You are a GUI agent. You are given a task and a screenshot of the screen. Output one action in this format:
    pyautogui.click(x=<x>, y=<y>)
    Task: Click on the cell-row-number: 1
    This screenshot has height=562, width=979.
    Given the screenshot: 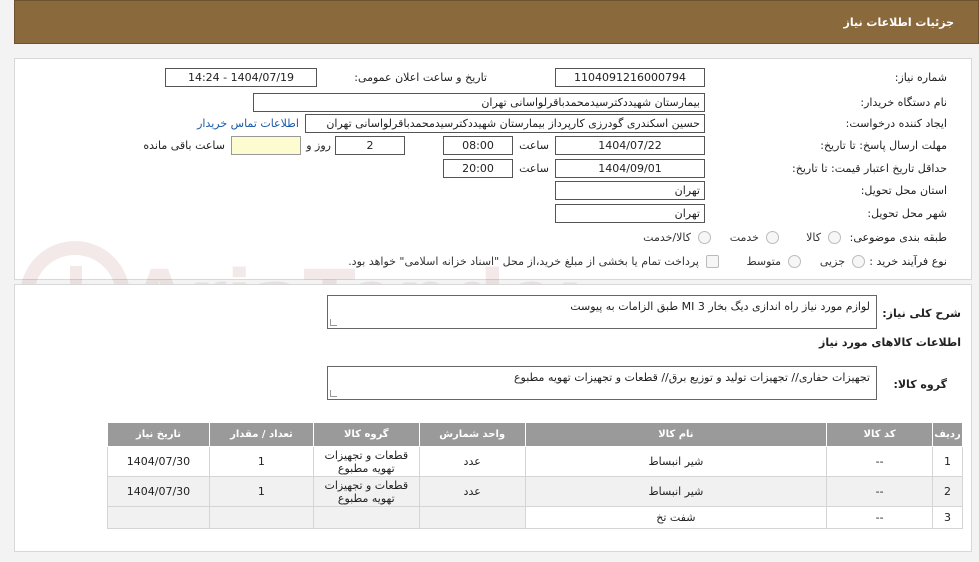 What is the action you would take?
    pyautogui.click(x=947, y=461)
    